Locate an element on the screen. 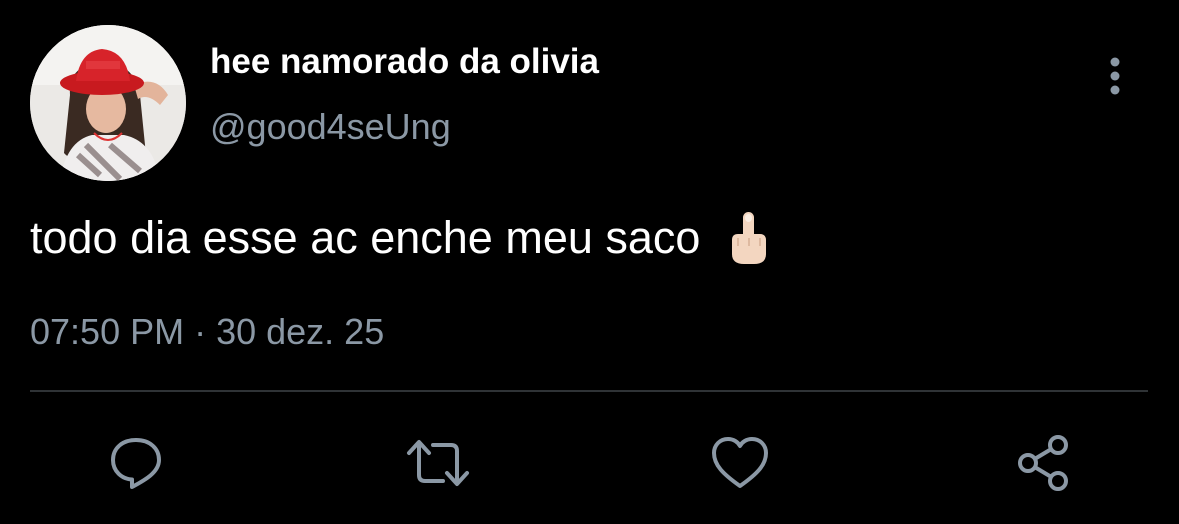  avatar is located at coordinates (108, 103).